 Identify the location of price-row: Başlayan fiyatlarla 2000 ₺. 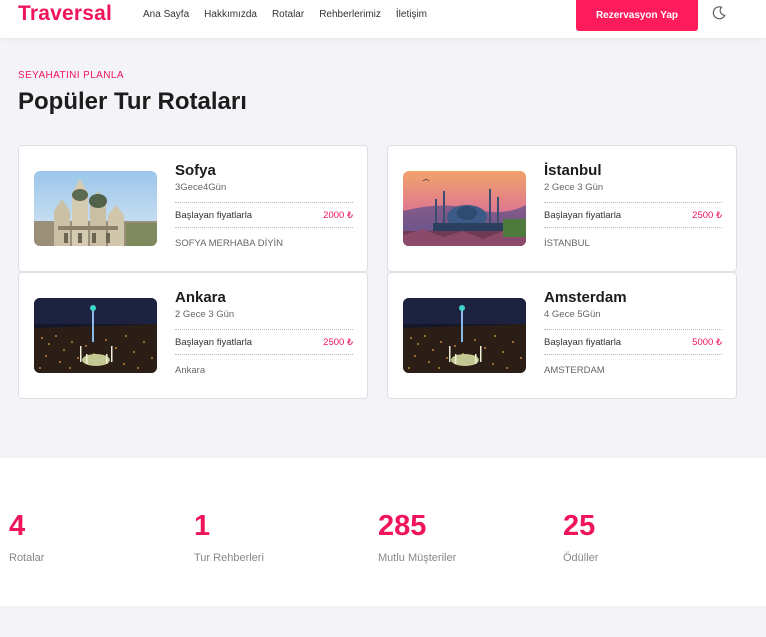
(264, 215).